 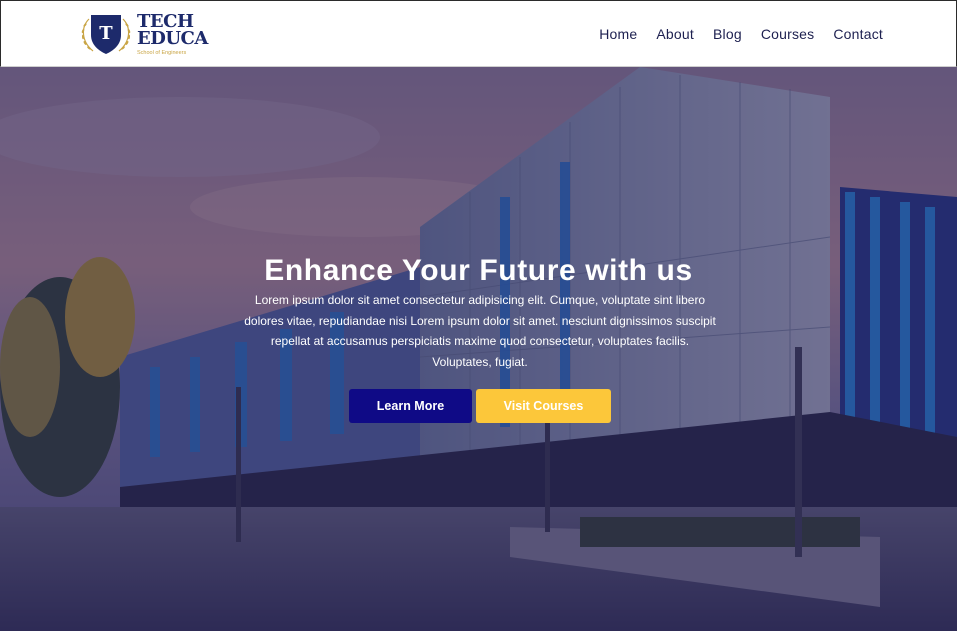 What do you see at coordinates (478, 270) in the screenshot?
I see `hero-title: Enhance Your Future with us` at bounding box center [478, 270].